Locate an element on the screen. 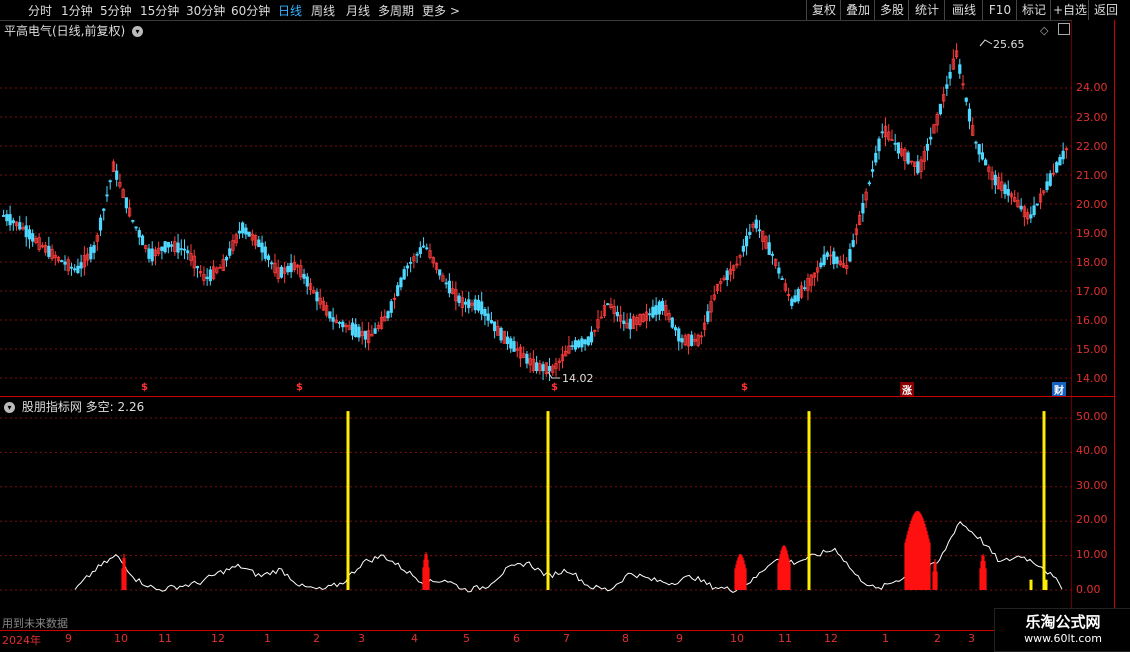  chevron-down-icon: ▾ is located at coordinates (9, 407).